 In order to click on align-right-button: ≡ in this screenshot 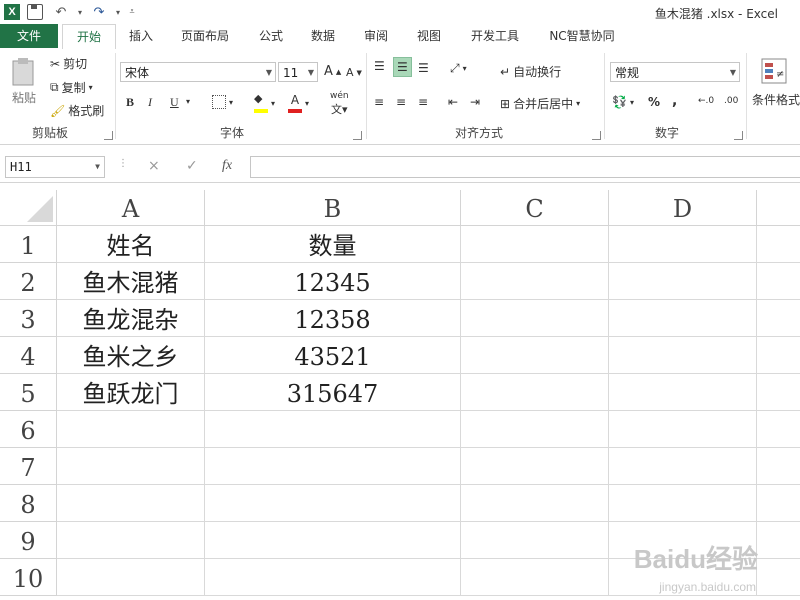, I will do `click(423, 102)`.